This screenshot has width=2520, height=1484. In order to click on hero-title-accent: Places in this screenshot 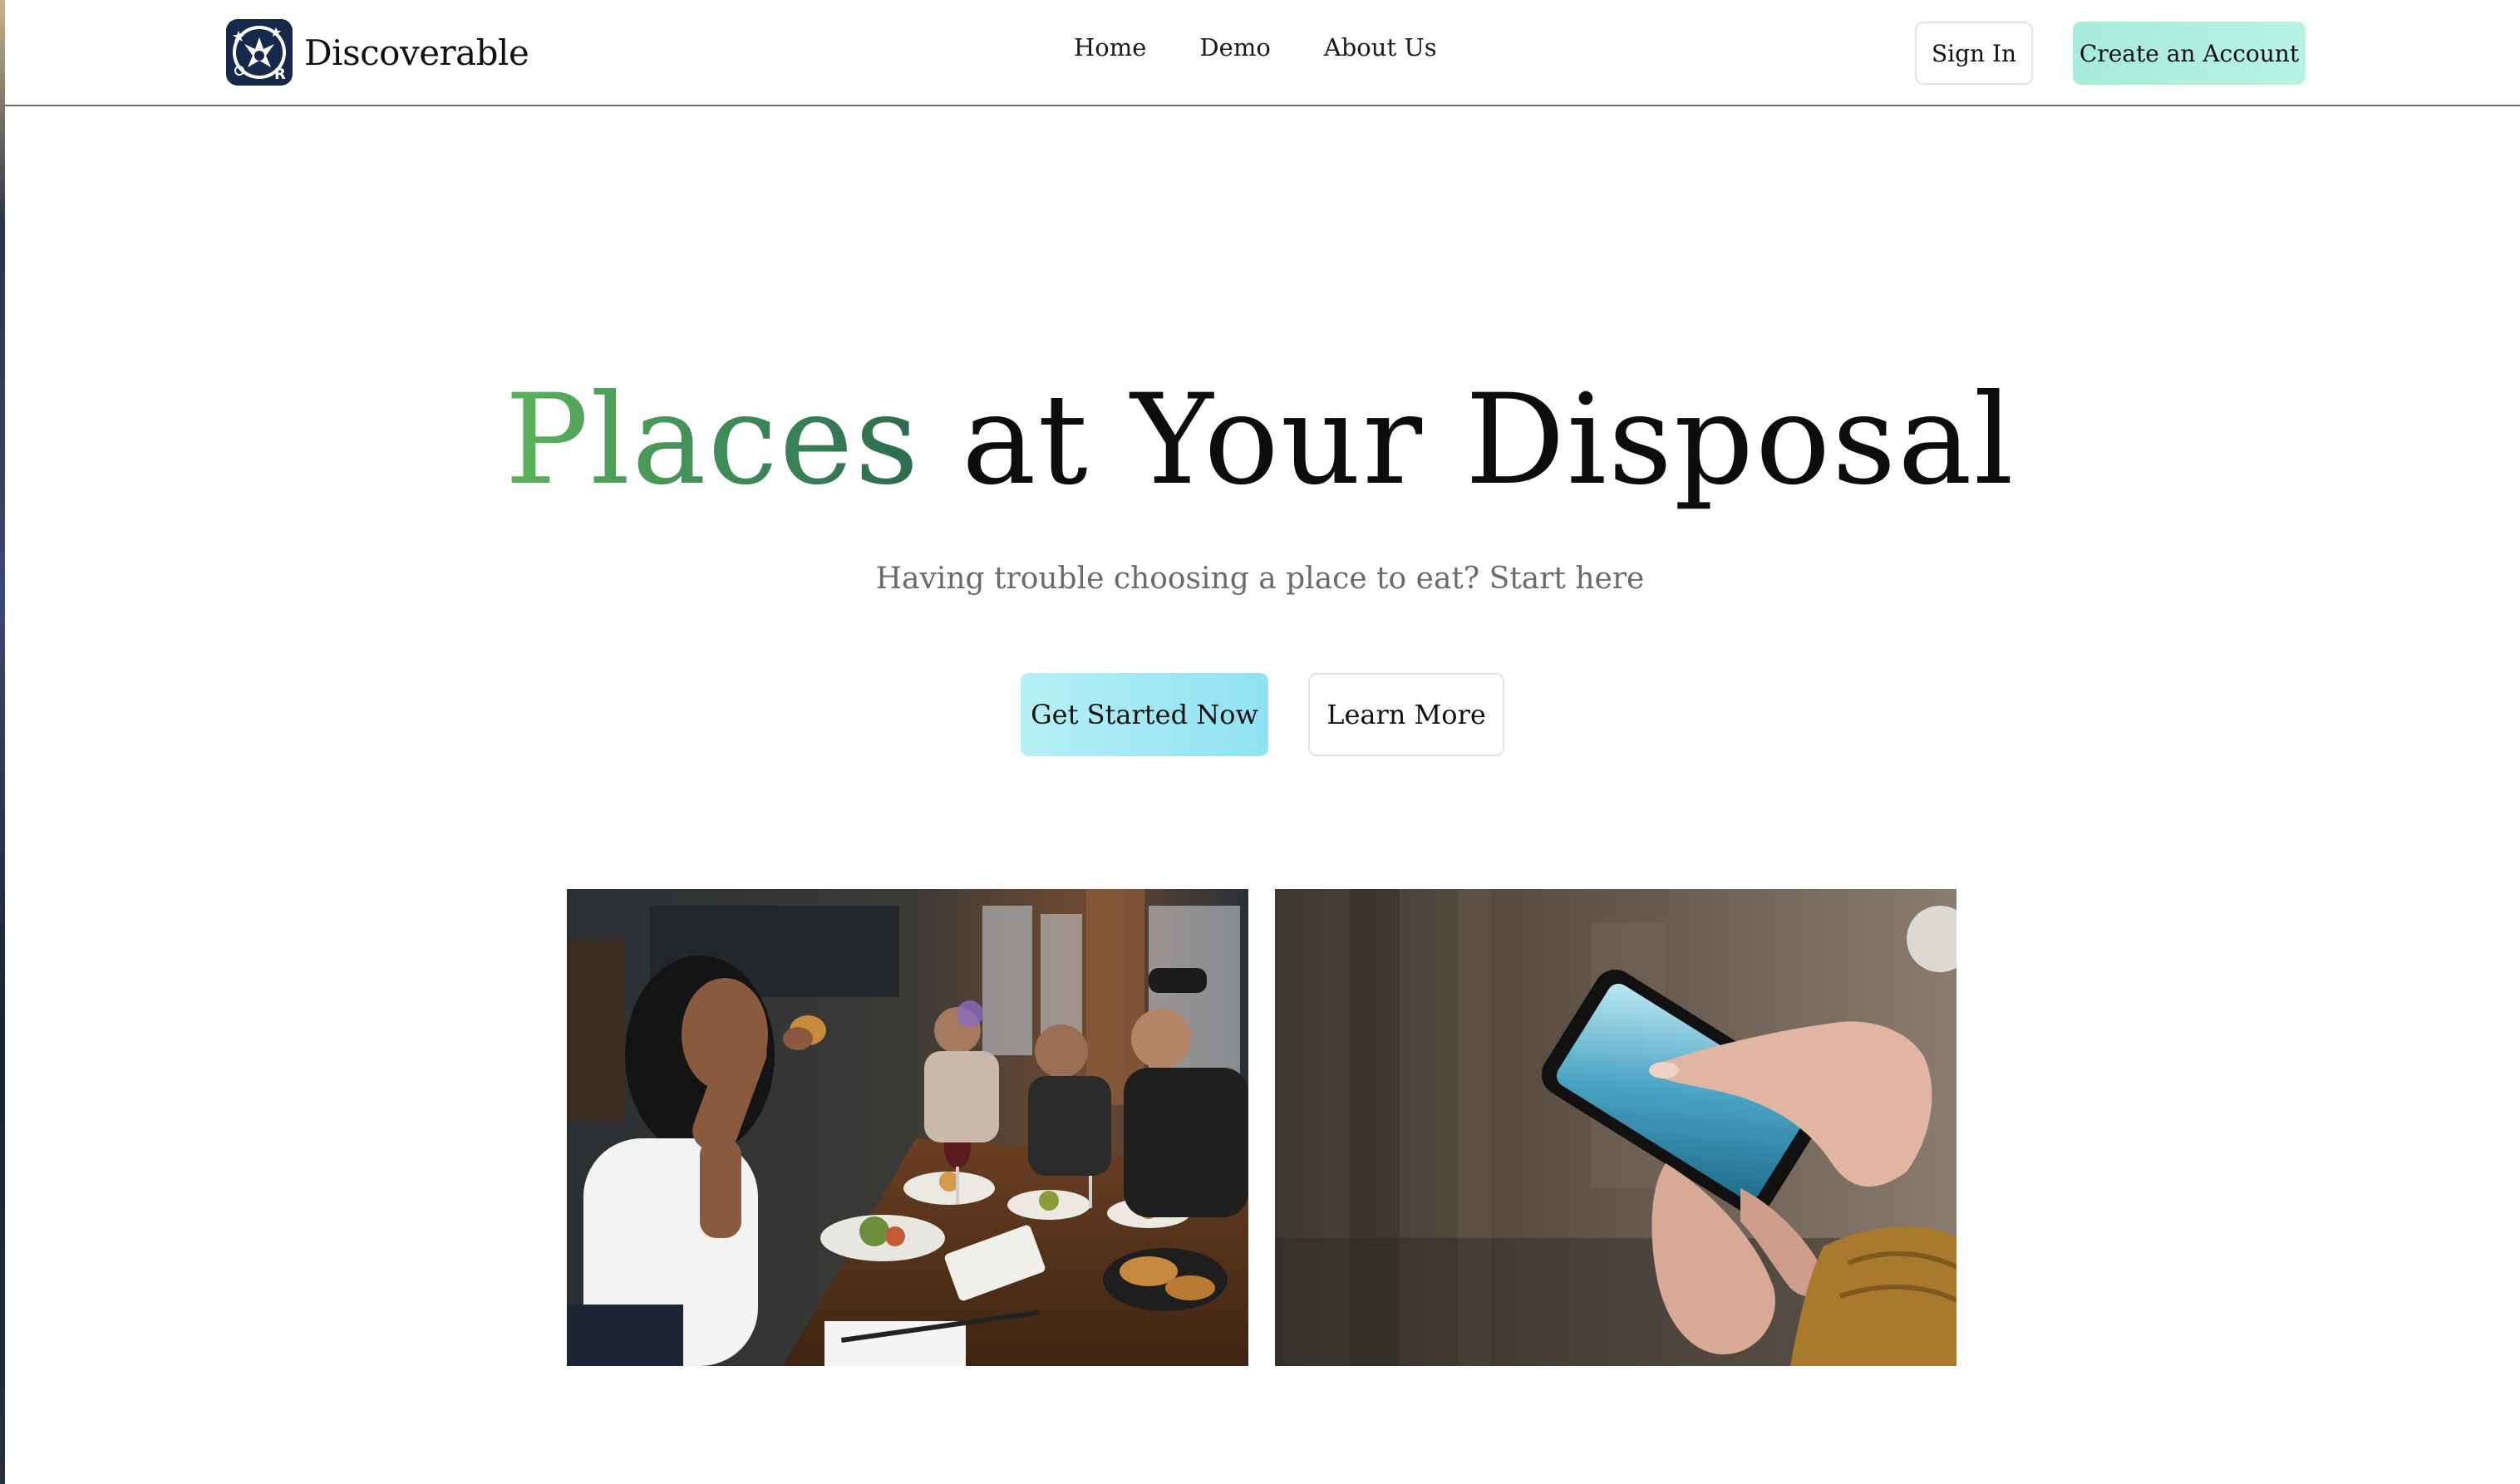, I will do `click(712, 440)`.